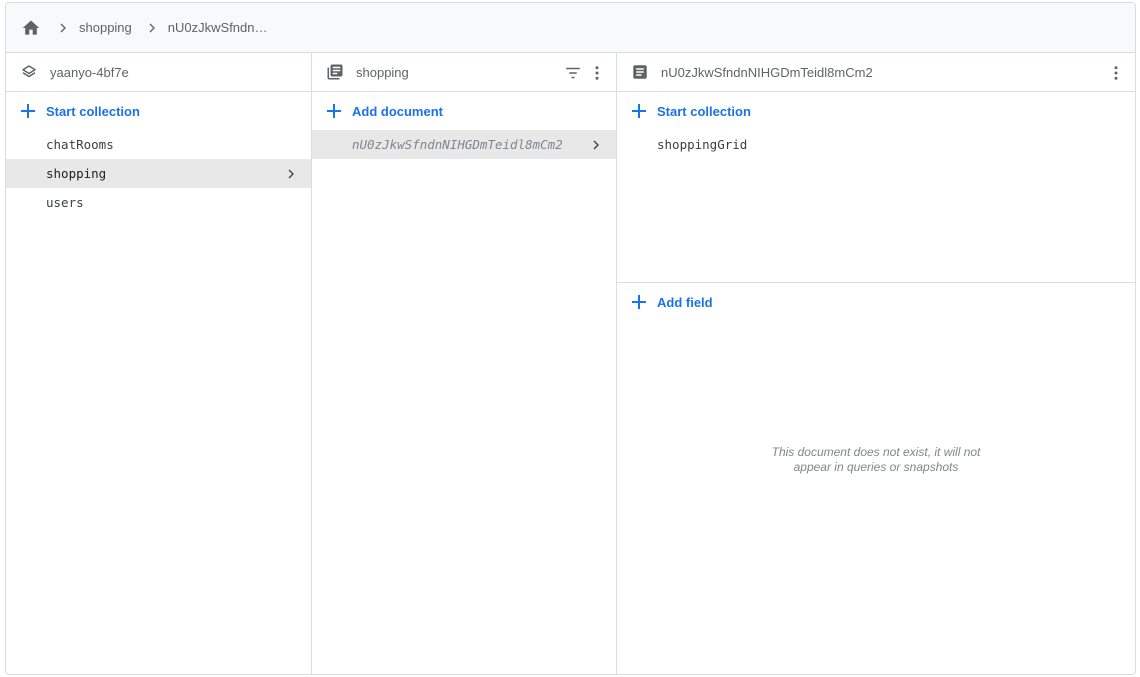 This screenshot has width=1140, height=677. I want to click on document-item: nU0zJkwSfndnNIHGDmTeidl8mCm2, so click(464, 144).